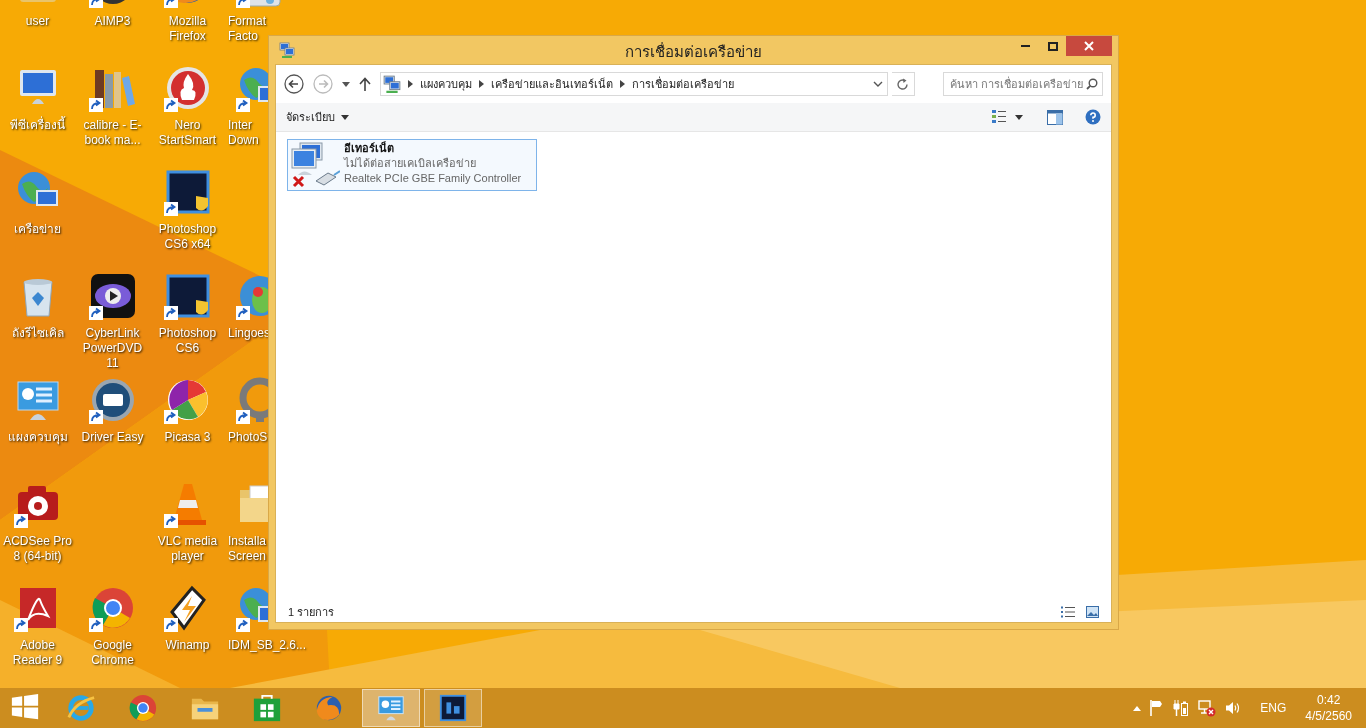  Describe the element at coordinates (248, 29) in the screenshot. I see `desktop-icon-label: Format Facto` at that location.